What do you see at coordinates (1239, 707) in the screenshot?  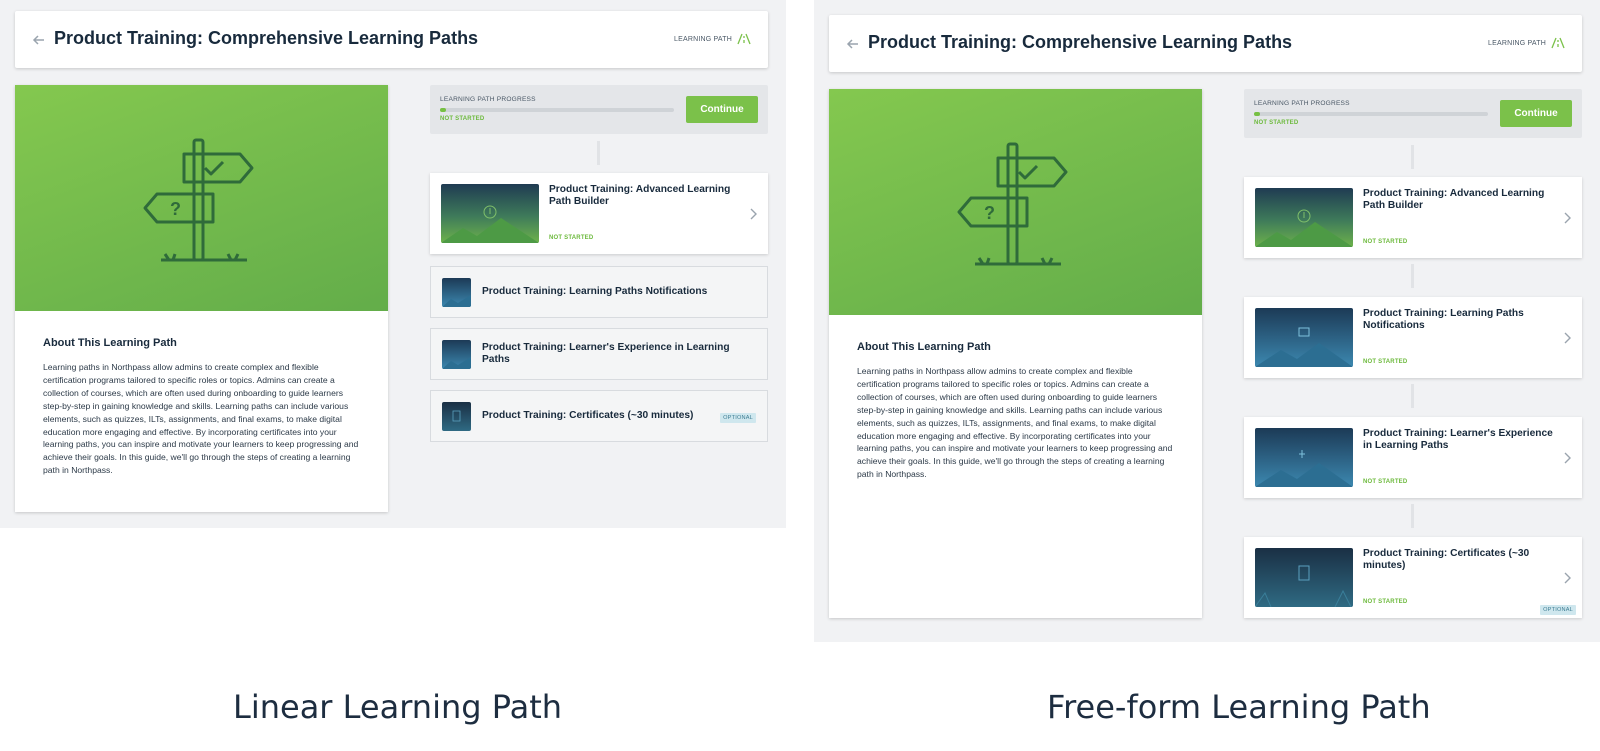 I see `freeform-caption: Free-form Learning Path` at bounding box center [1239, 707].